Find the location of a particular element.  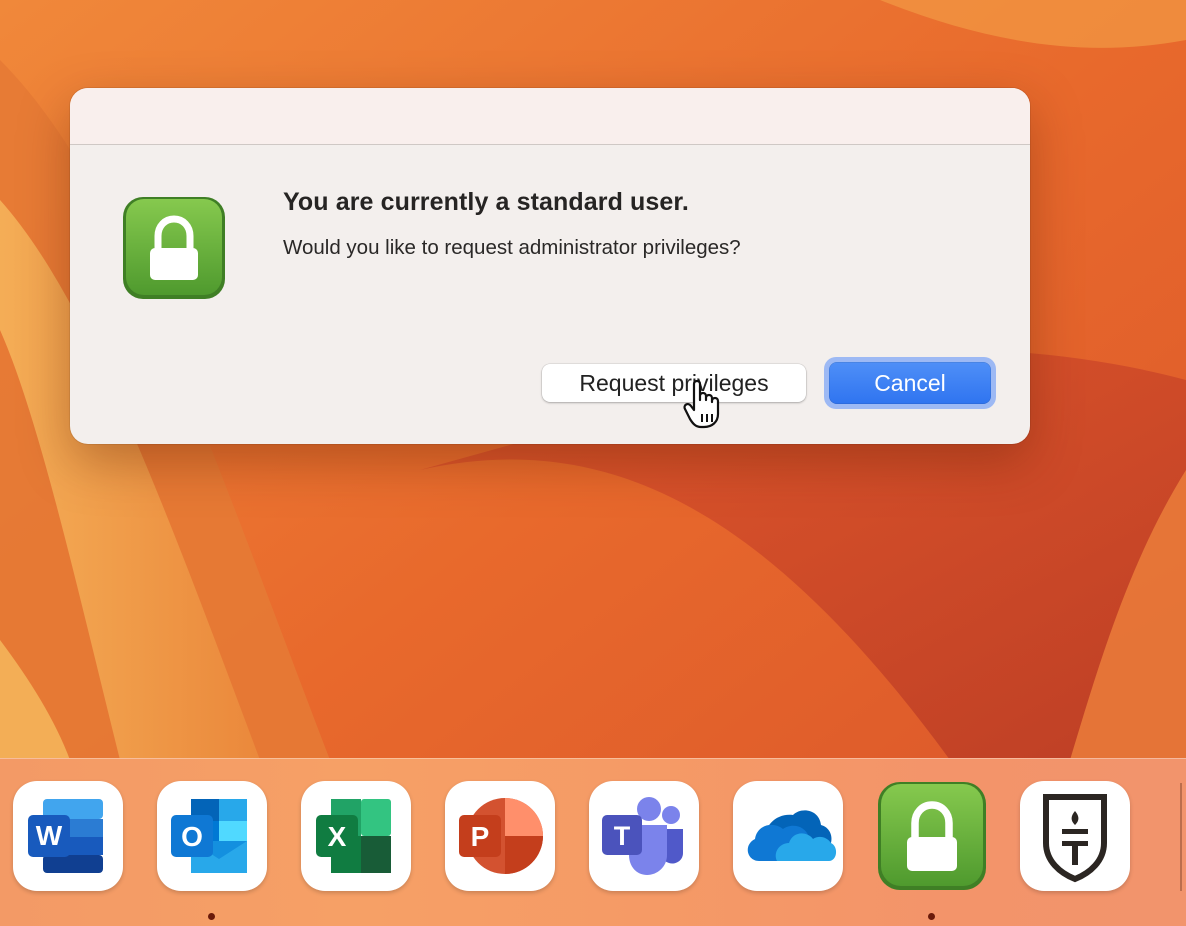

svg-text: W is located at coordinates (49, 835).